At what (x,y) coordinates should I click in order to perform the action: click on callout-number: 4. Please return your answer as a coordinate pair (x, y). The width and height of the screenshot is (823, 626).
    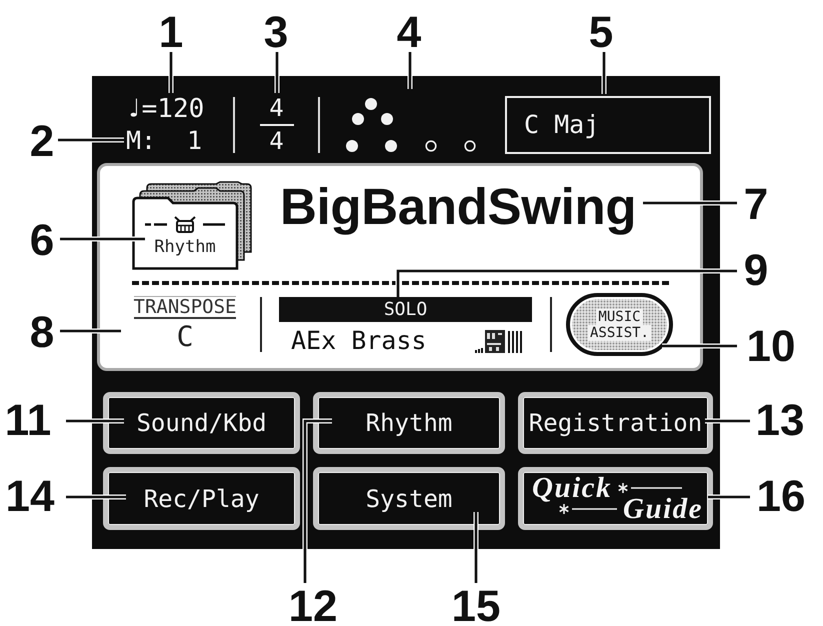
    Looking at the image, I should click on (409, 32).